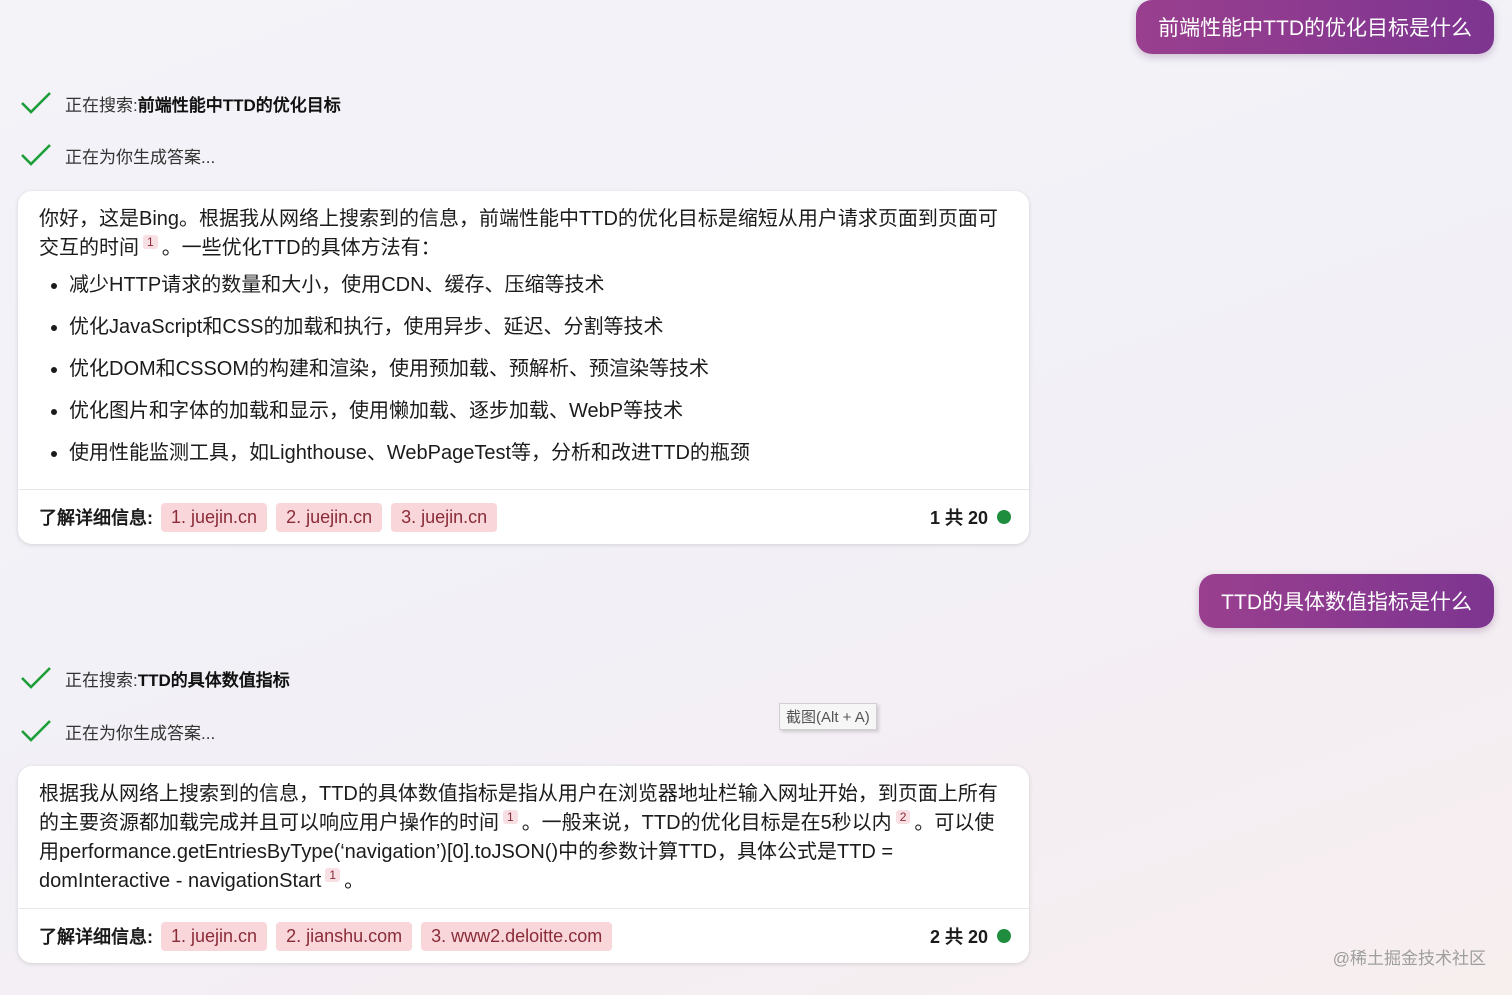 The image size is (1512, 995). I want to click on status-query: TTD的具体数值指标, so click(213, 680).